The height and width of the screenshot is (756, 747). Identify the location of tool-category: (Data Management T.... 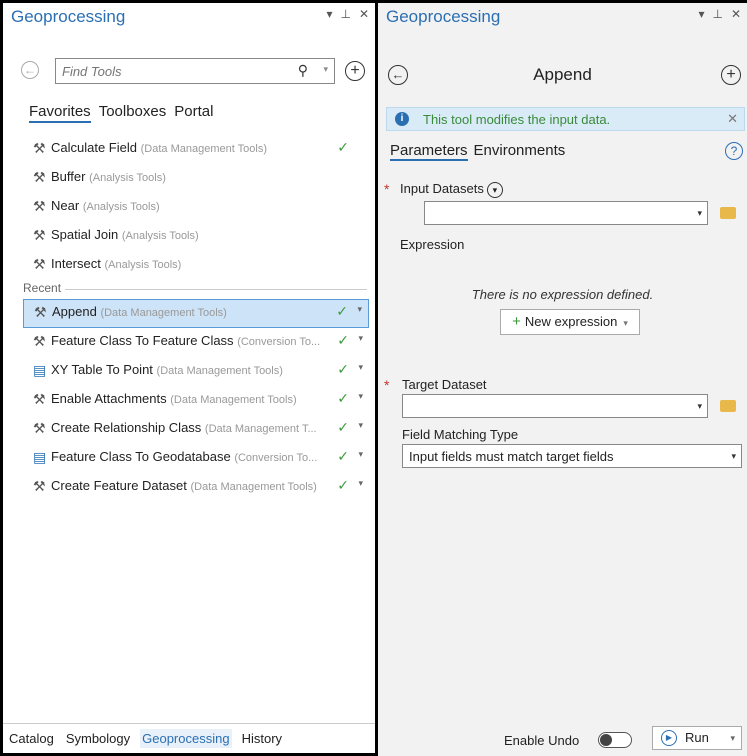
(260, 429).